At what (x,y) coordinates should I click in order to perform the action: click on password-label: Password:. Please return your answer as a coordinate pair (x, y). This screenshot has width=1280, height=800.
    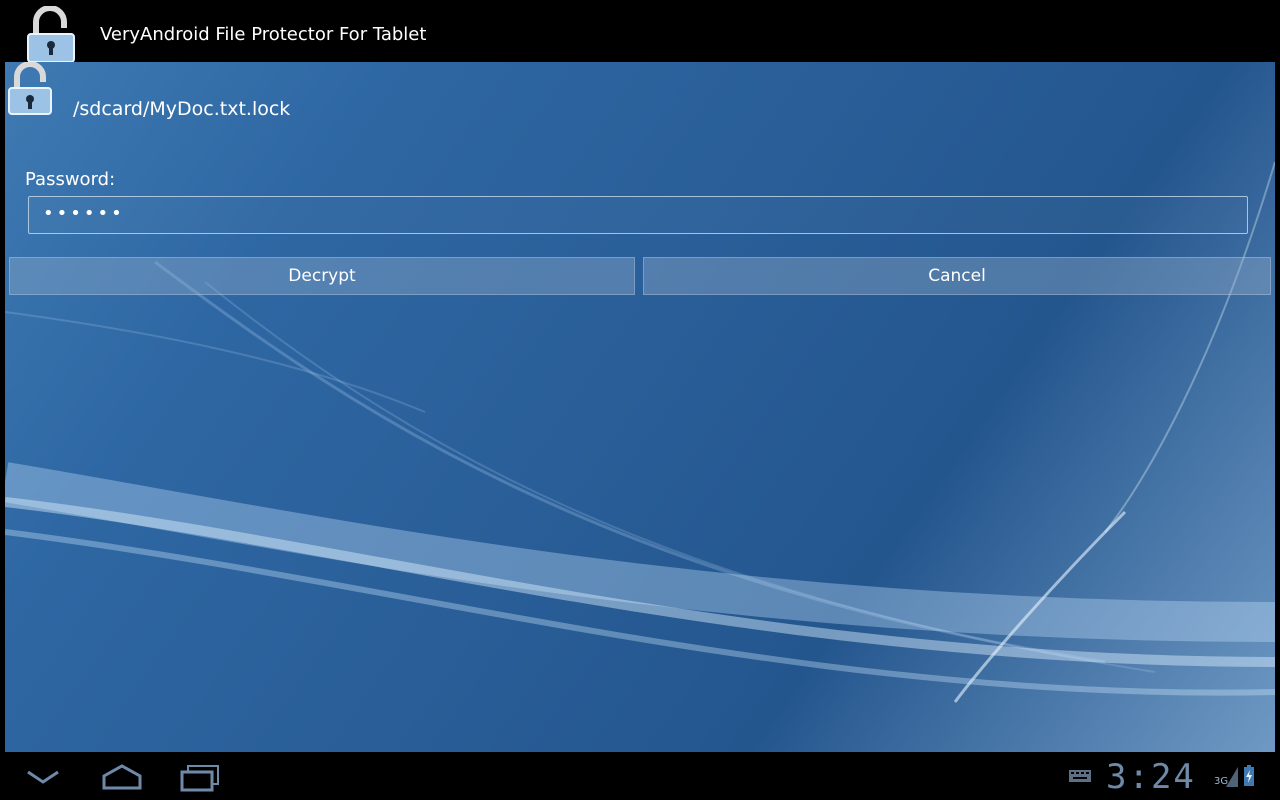
    Looking at the image, I should click on (70, 179).